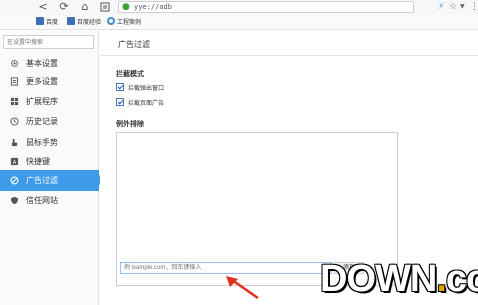  Describe the element at coordinates (453, 7) in the screenshot. I see `favorite-star-icon: ☆` at that location.